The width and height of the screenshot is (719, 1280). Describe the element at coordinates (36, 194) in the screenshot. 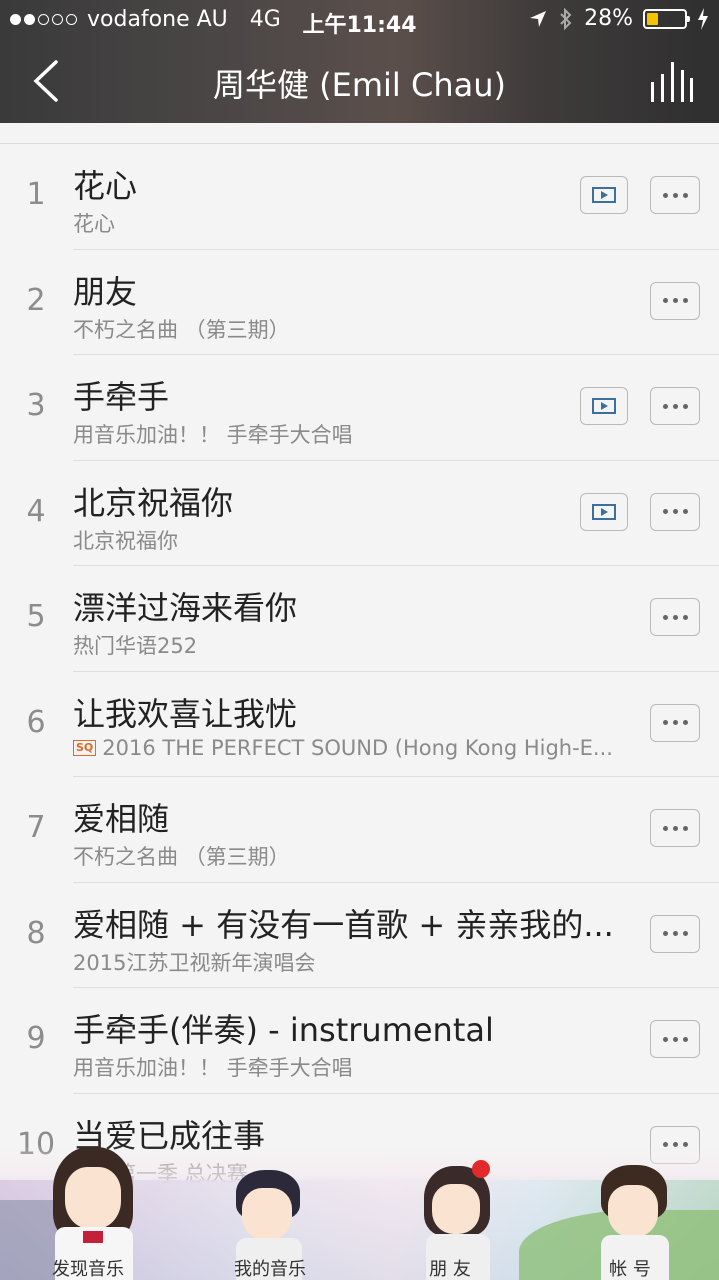

I see `song-number: 1` at that location.